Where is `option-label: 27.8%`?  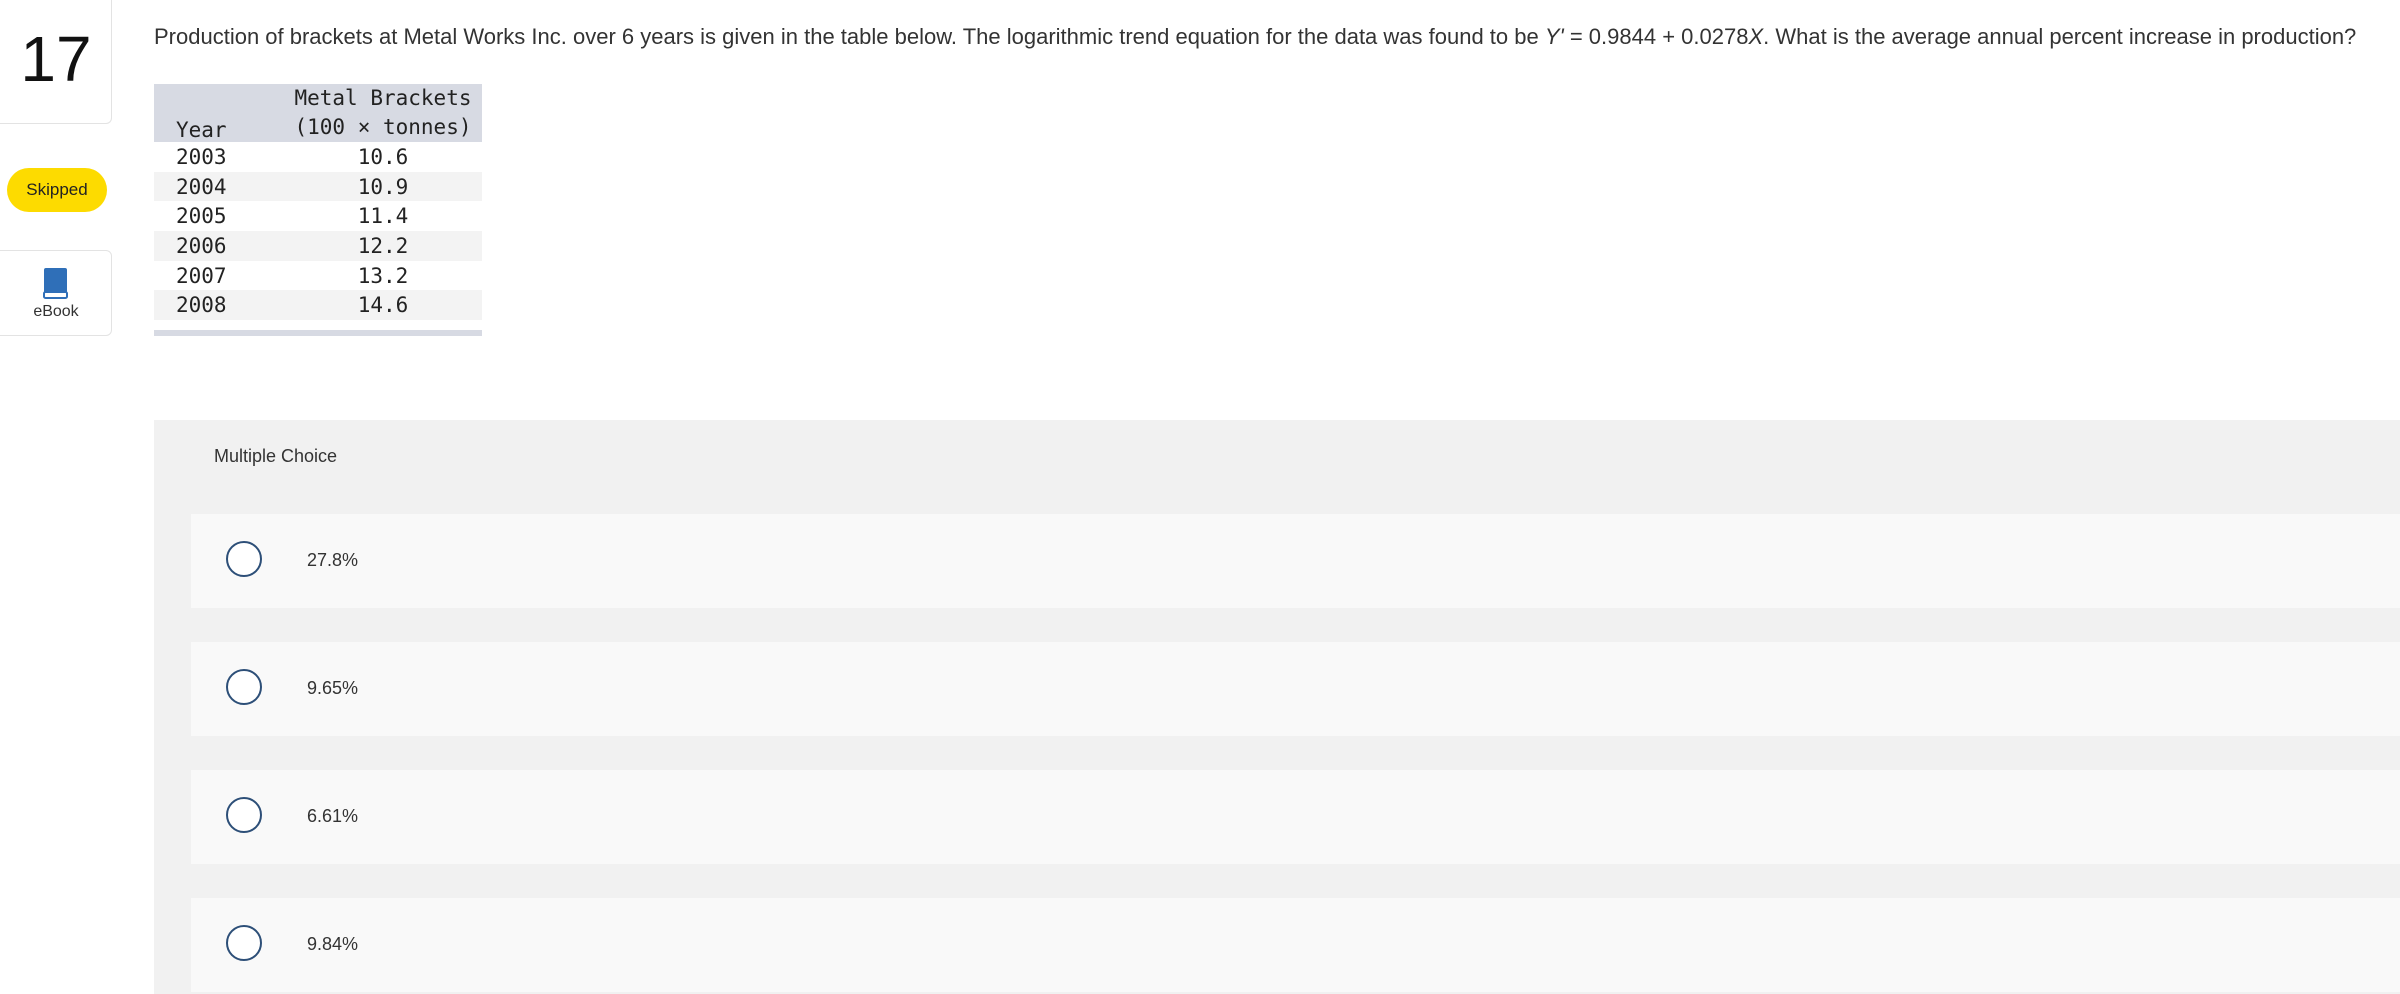
option-label: 27.8% is located at coordinates (333, 560).